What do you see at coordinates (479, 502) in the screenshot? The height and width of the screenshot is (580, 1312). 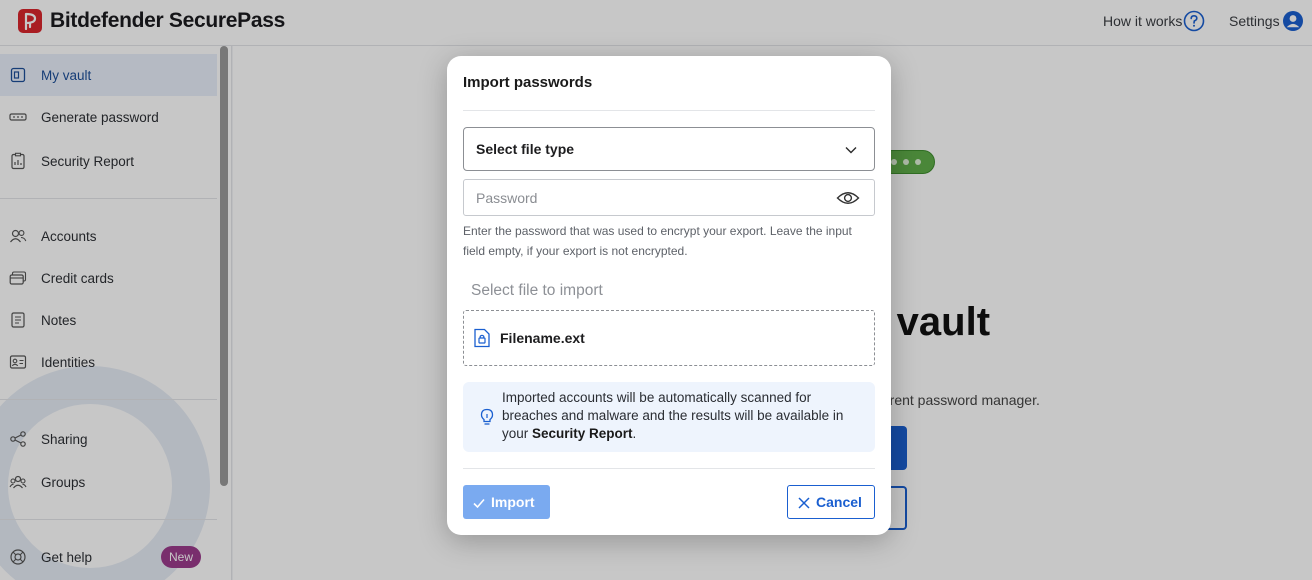 I see `checkmark-icon` at bounding box center [479, 502].